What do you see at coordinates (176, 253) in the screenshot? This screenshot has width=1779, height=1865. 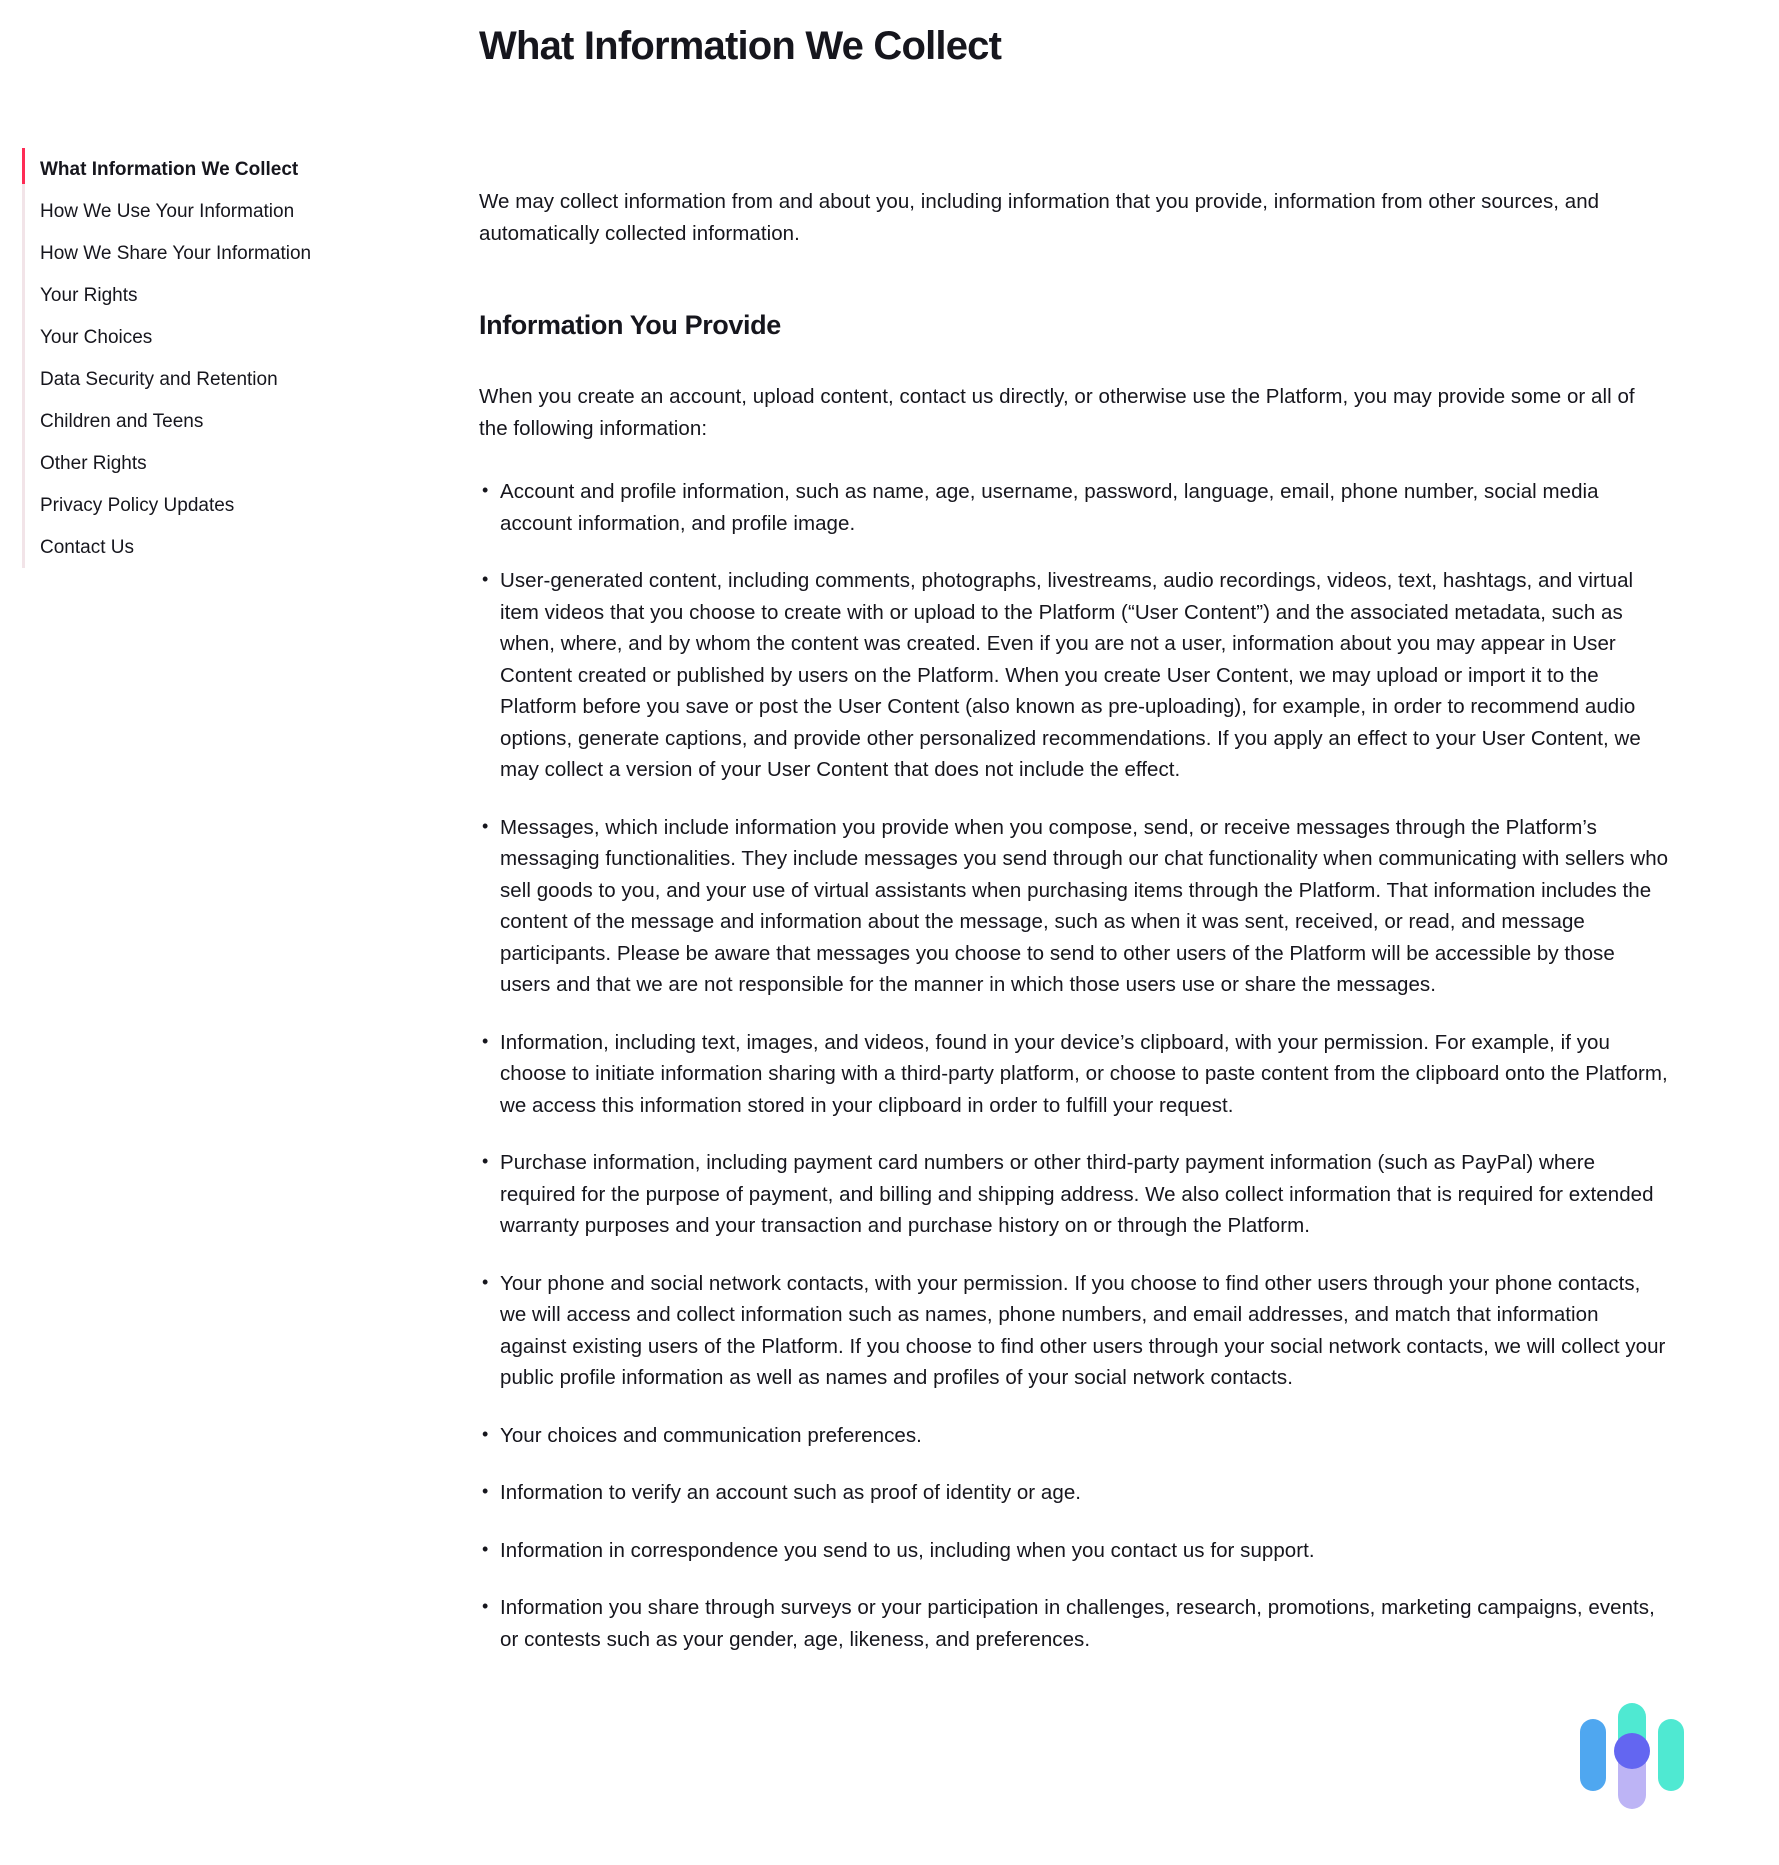 I see `sidebar-item-label: How We Share Your Information` at bounding box center [176, 253].